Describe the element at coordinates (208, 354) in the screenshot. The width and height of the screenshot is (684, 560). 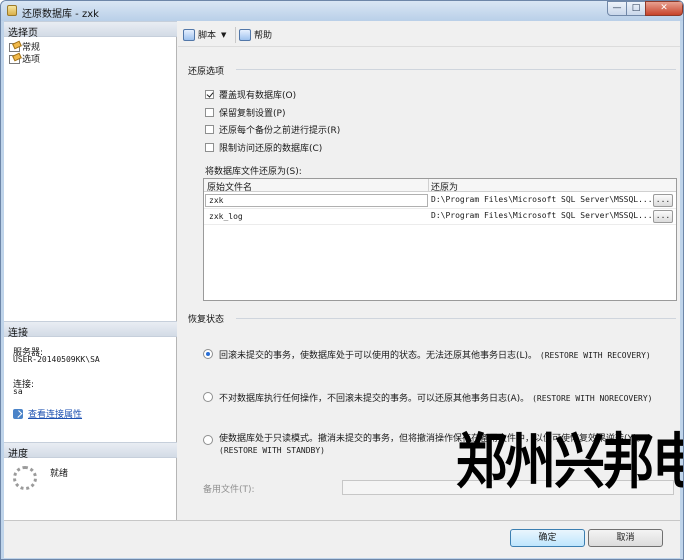
I see `restore-with-recovery-radio` at that location.